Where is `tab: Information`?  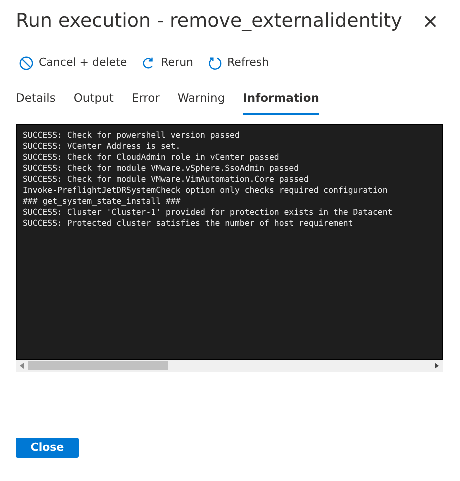
tab: Information is located at coordinates (281, 101).